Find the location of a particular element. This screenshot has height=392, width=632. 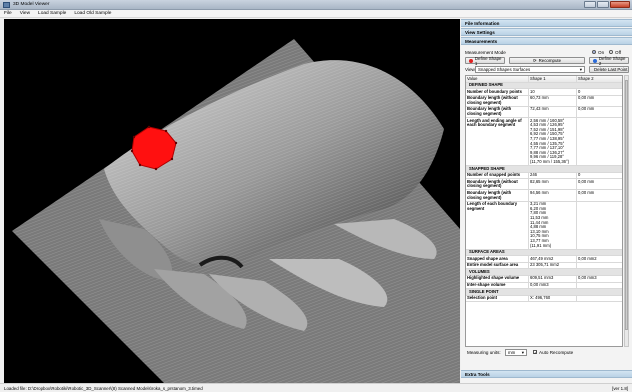

shape-1-value: 60,73 mm is located at coordinates (553, 100).